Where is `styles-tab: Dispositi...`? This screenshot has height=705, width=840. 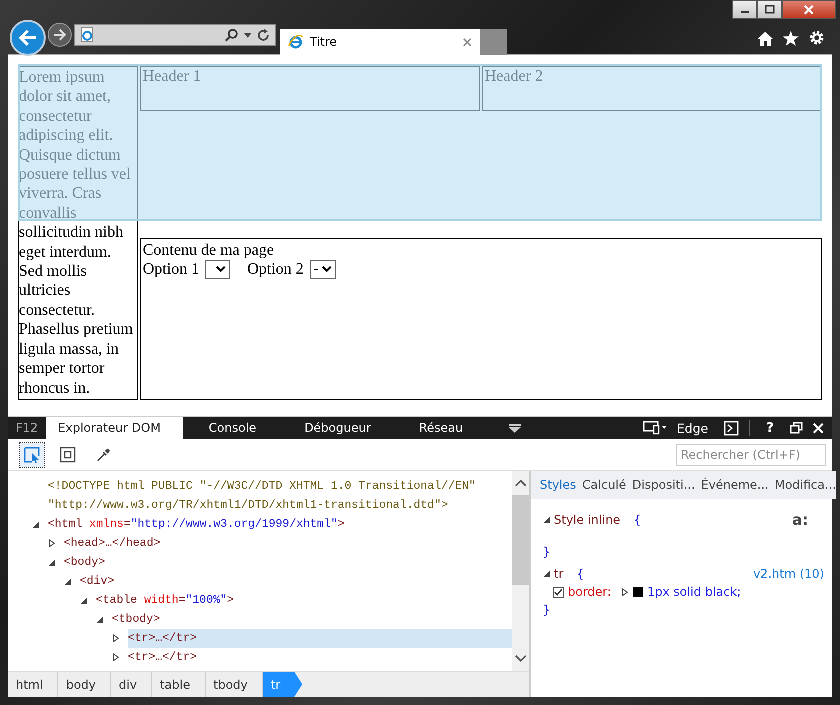
styles-tab: Dispositi... is located at coordinates (664, 485).